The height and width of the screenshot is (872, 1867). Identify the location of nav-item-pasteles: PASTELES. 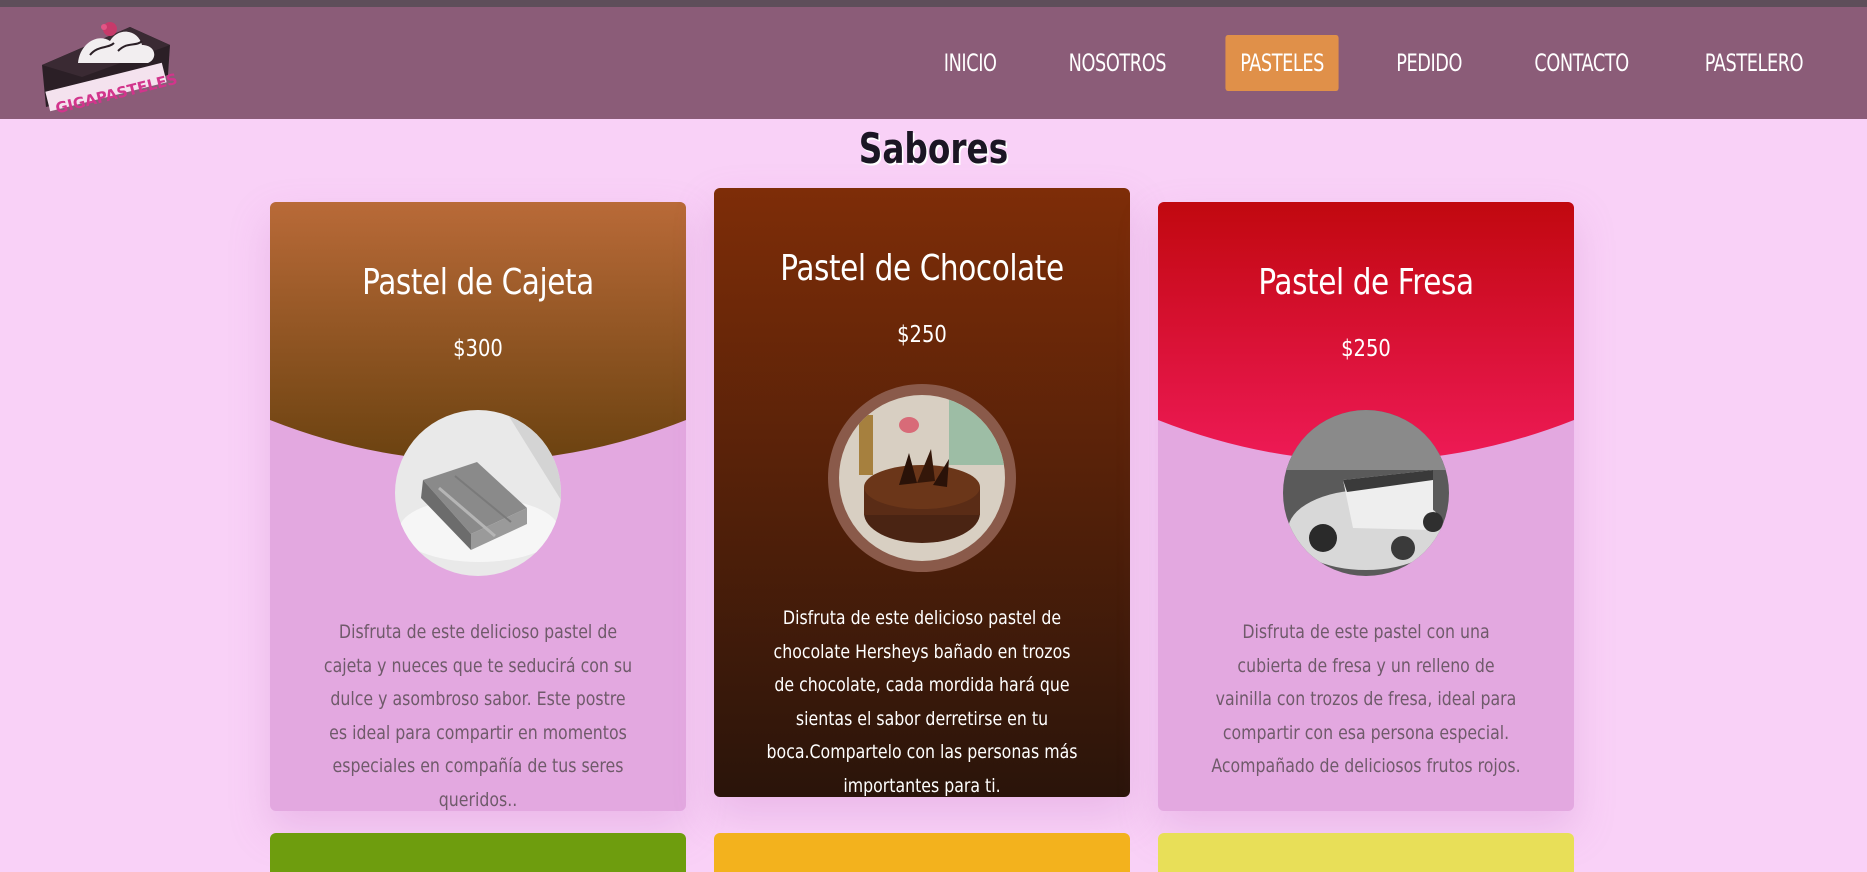
(1282, 63).